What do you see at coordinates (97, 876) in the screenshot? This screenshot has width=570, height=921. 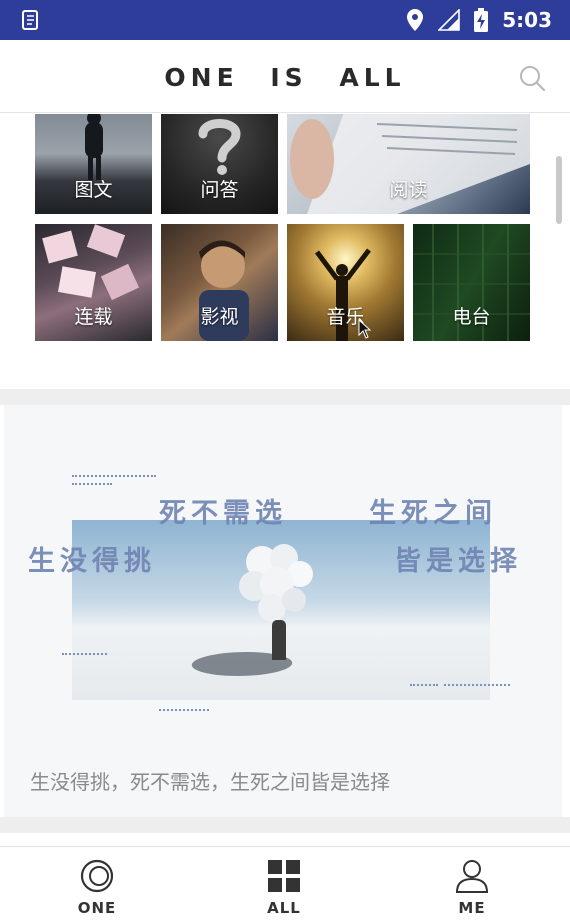 I see `one-circle-icon` at bounding box center [97, 876].